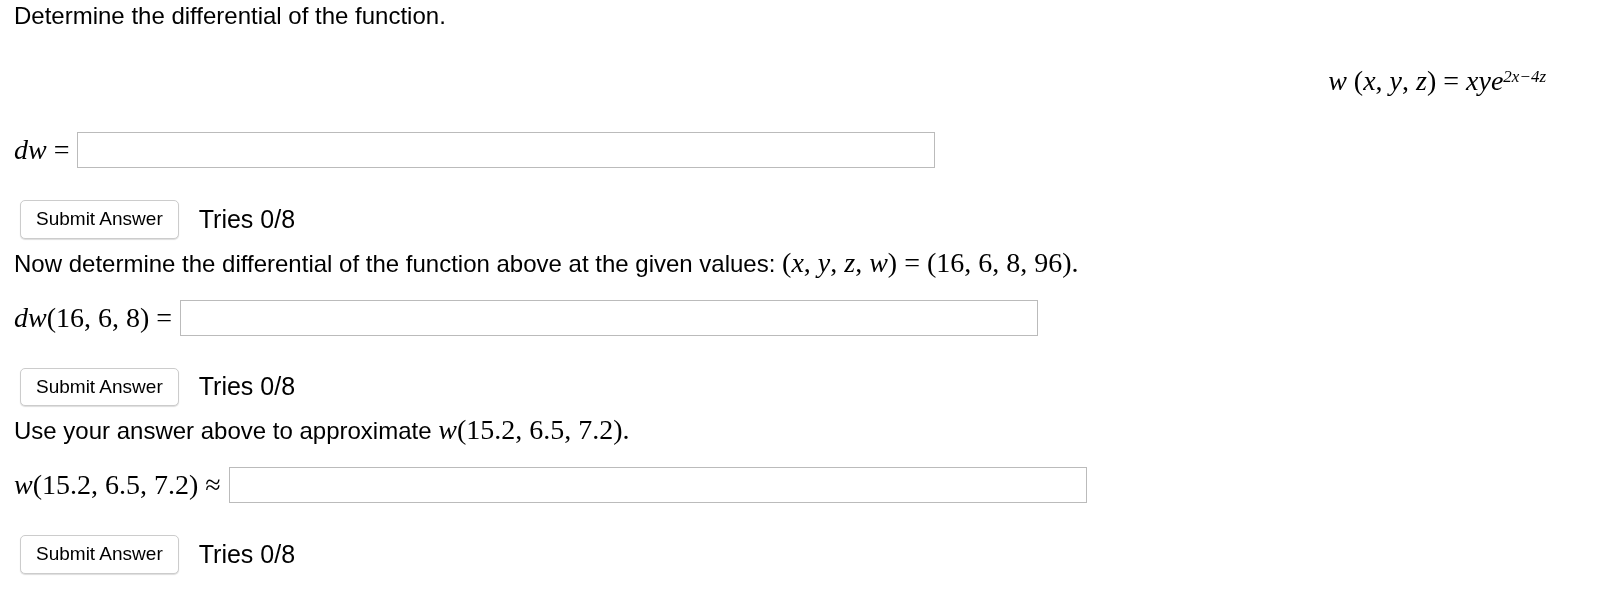 The width and height of the screenshot is (1606, 602). I want to click on question-text: Now determine the differential of the function above at the given values: (x, y, z, w) = (16, 6, 8, 96)., so click(547, 262).